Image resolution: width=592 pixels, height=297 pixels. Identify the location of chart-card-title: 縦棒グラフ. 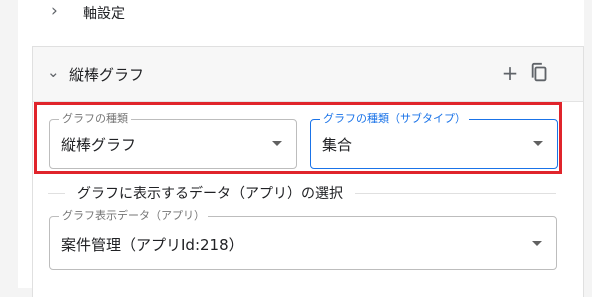
(107, 75).